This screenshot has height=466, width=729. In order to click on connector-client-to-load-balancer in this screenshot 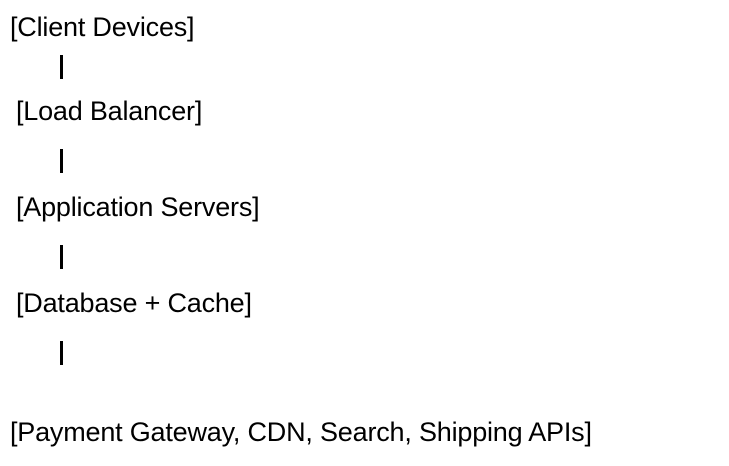, I will do `click(61, 67)`.